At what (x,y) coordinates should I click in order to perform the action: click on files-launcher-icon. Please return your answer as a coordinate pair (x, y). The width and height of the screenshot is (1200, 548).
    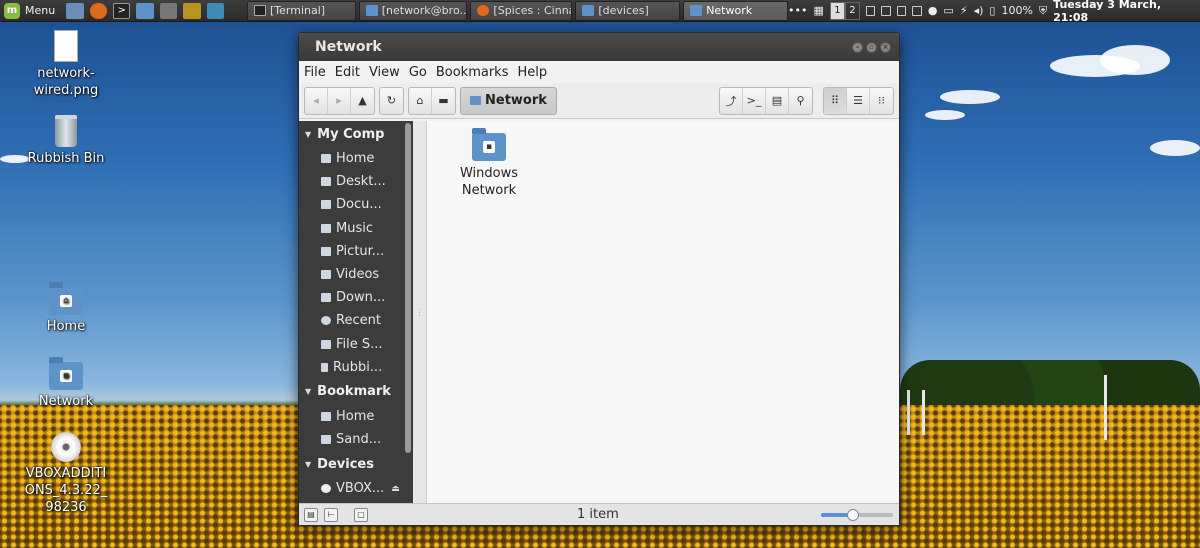
    Looking at the image, I should click on (145, 10).